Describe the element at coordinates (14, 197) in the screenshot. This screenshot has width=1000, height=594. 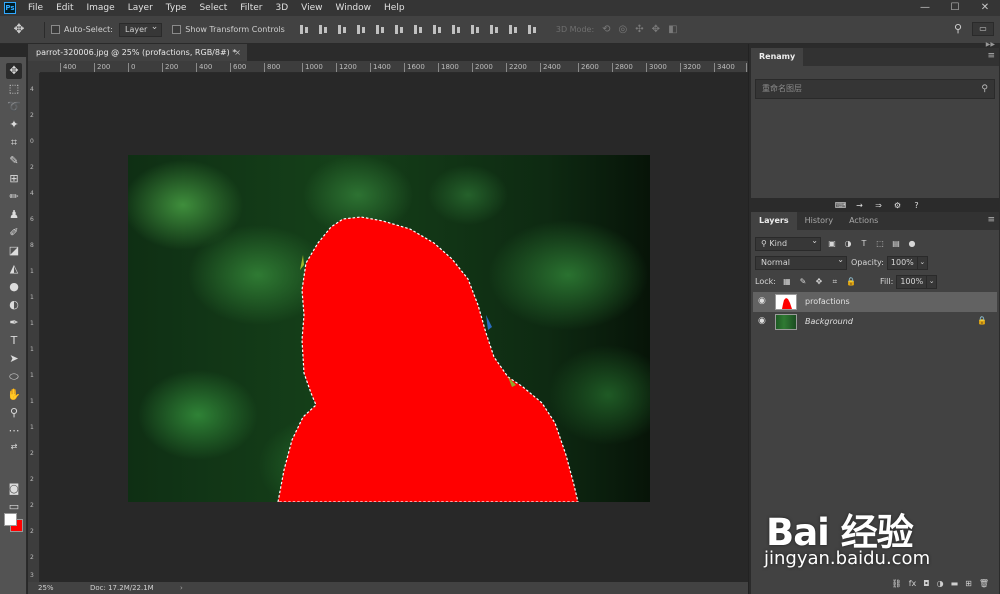
I see `brush-tool-icon: ✏` at that location.